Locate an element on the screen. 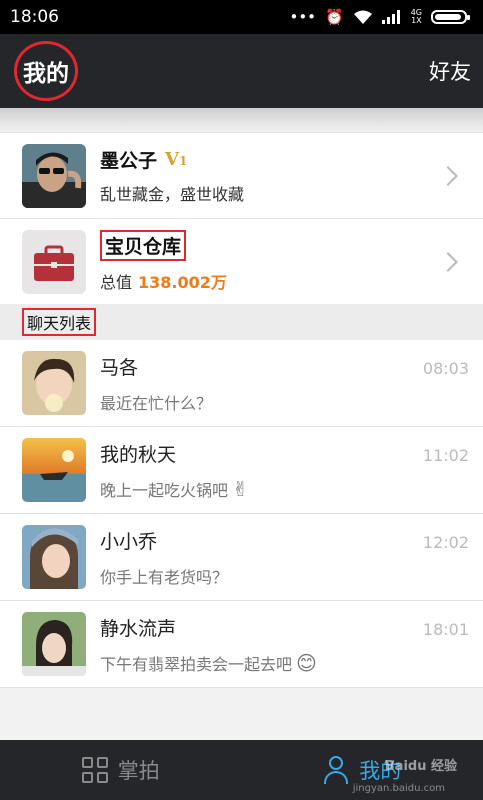 The width and height of the screenshot is (483, 800). warehouse-avatar is located at coordinates (54, 261).